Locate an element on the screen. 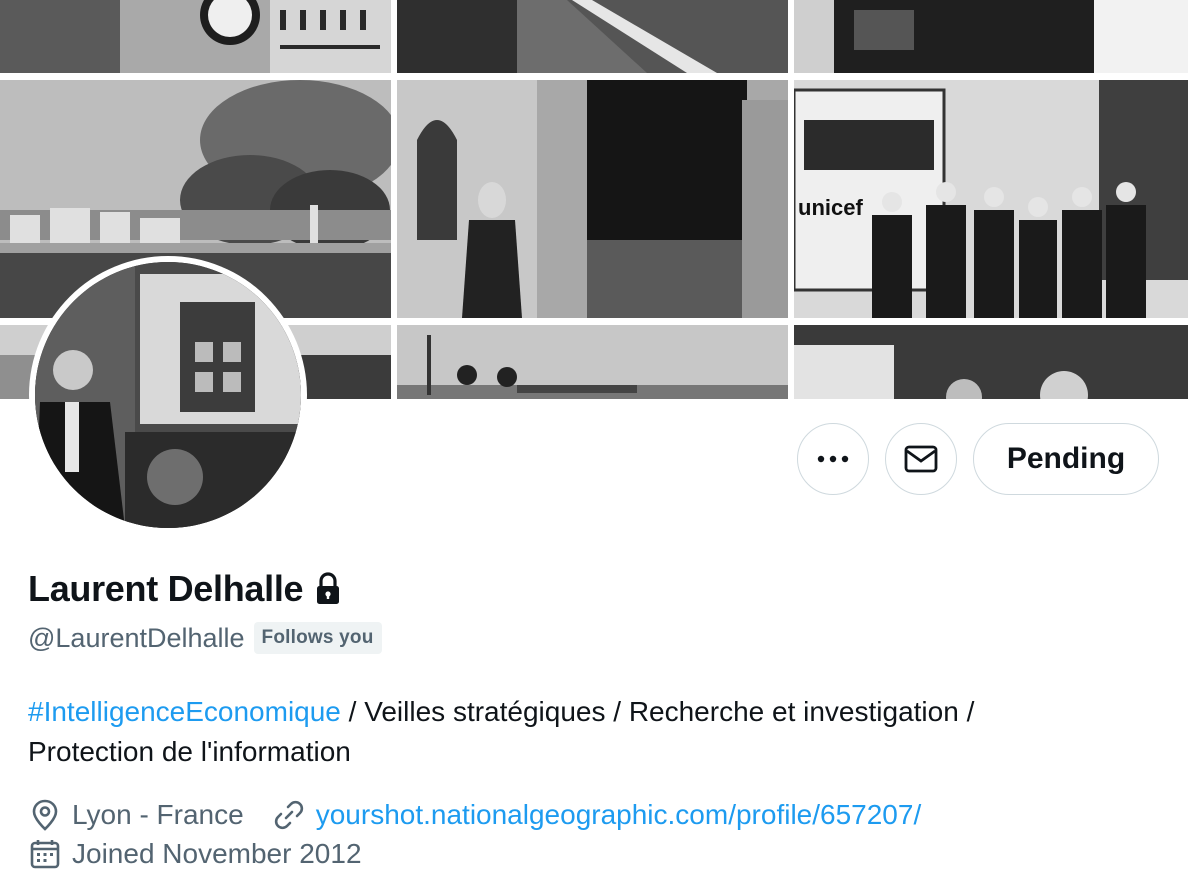 This screenshot has width=1188, height=884. photo-man-camera is located at coordinates (991, 36).